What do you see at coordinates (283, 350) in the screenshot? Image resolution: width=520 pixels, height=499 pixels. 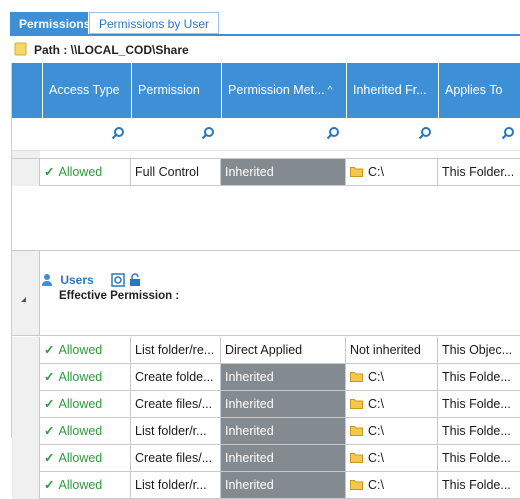 I see `cell-method: Direct Applied` at bounding box center [283, 350].